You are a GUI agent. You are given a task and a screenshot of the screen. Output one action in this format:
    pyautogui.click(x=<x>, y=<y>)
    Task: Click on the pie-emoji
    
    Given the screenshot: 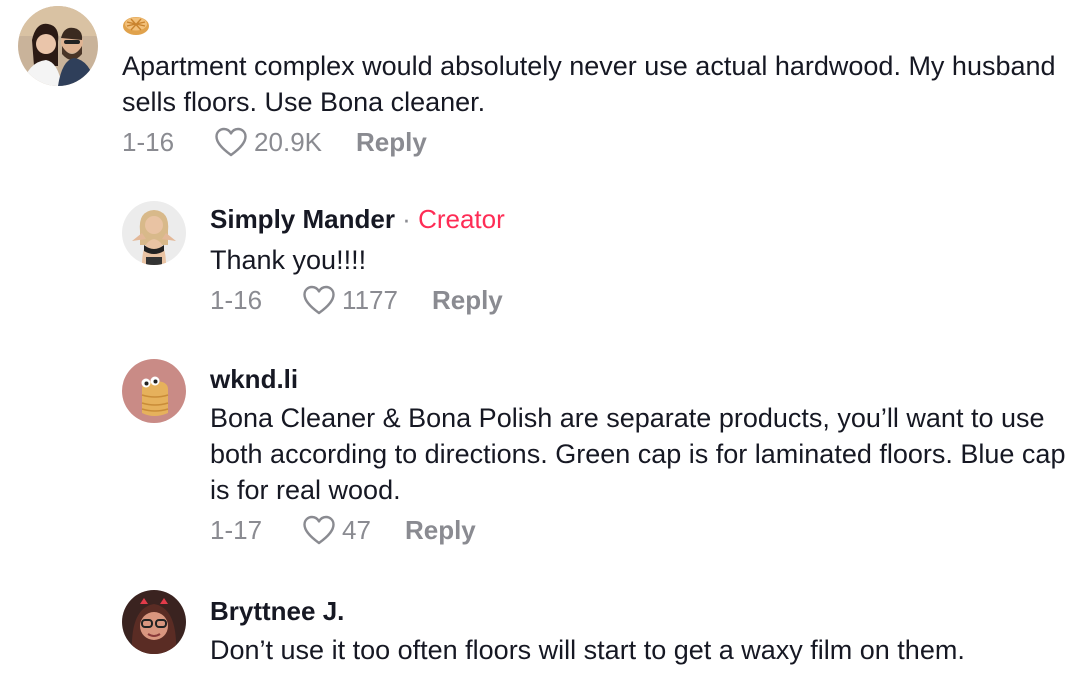 What is the action you would take?
    pyautogui.click(x=136, y=25)
    